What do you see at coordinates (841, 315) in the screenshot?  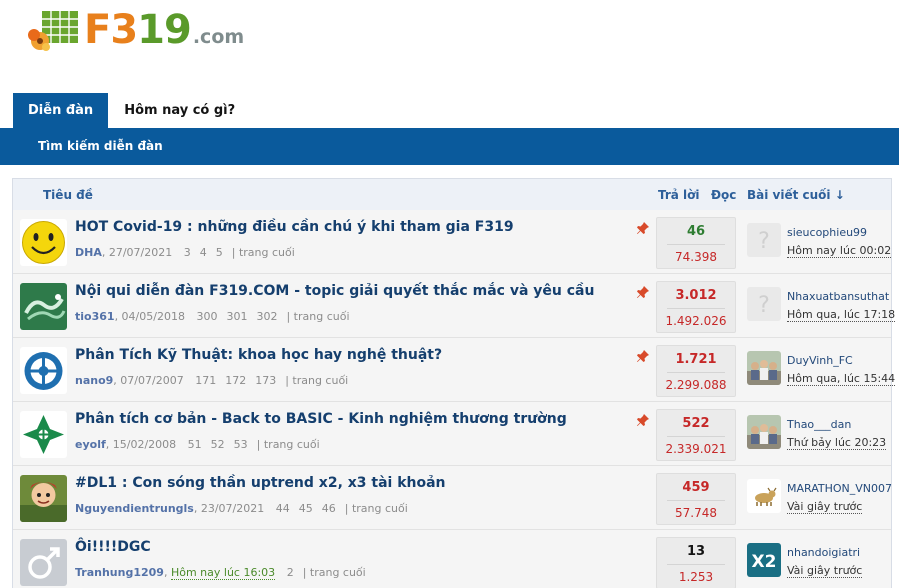 I see `last-post-time: Hôm qua, lúc 17:18` at bounding box center [841, 315].